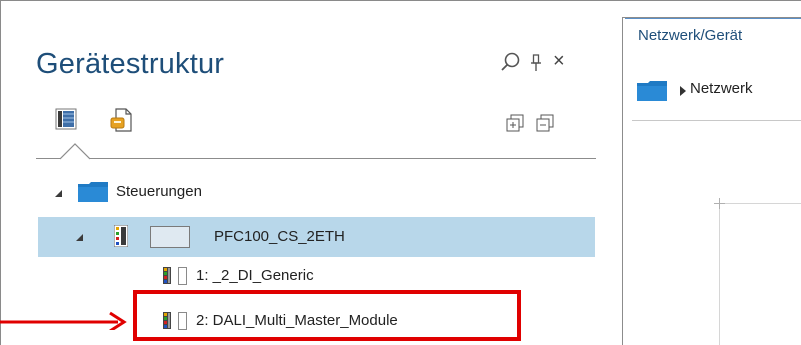  I want to click on tree-node-label: PFC100_CS_2ETH, so click(279, 236).